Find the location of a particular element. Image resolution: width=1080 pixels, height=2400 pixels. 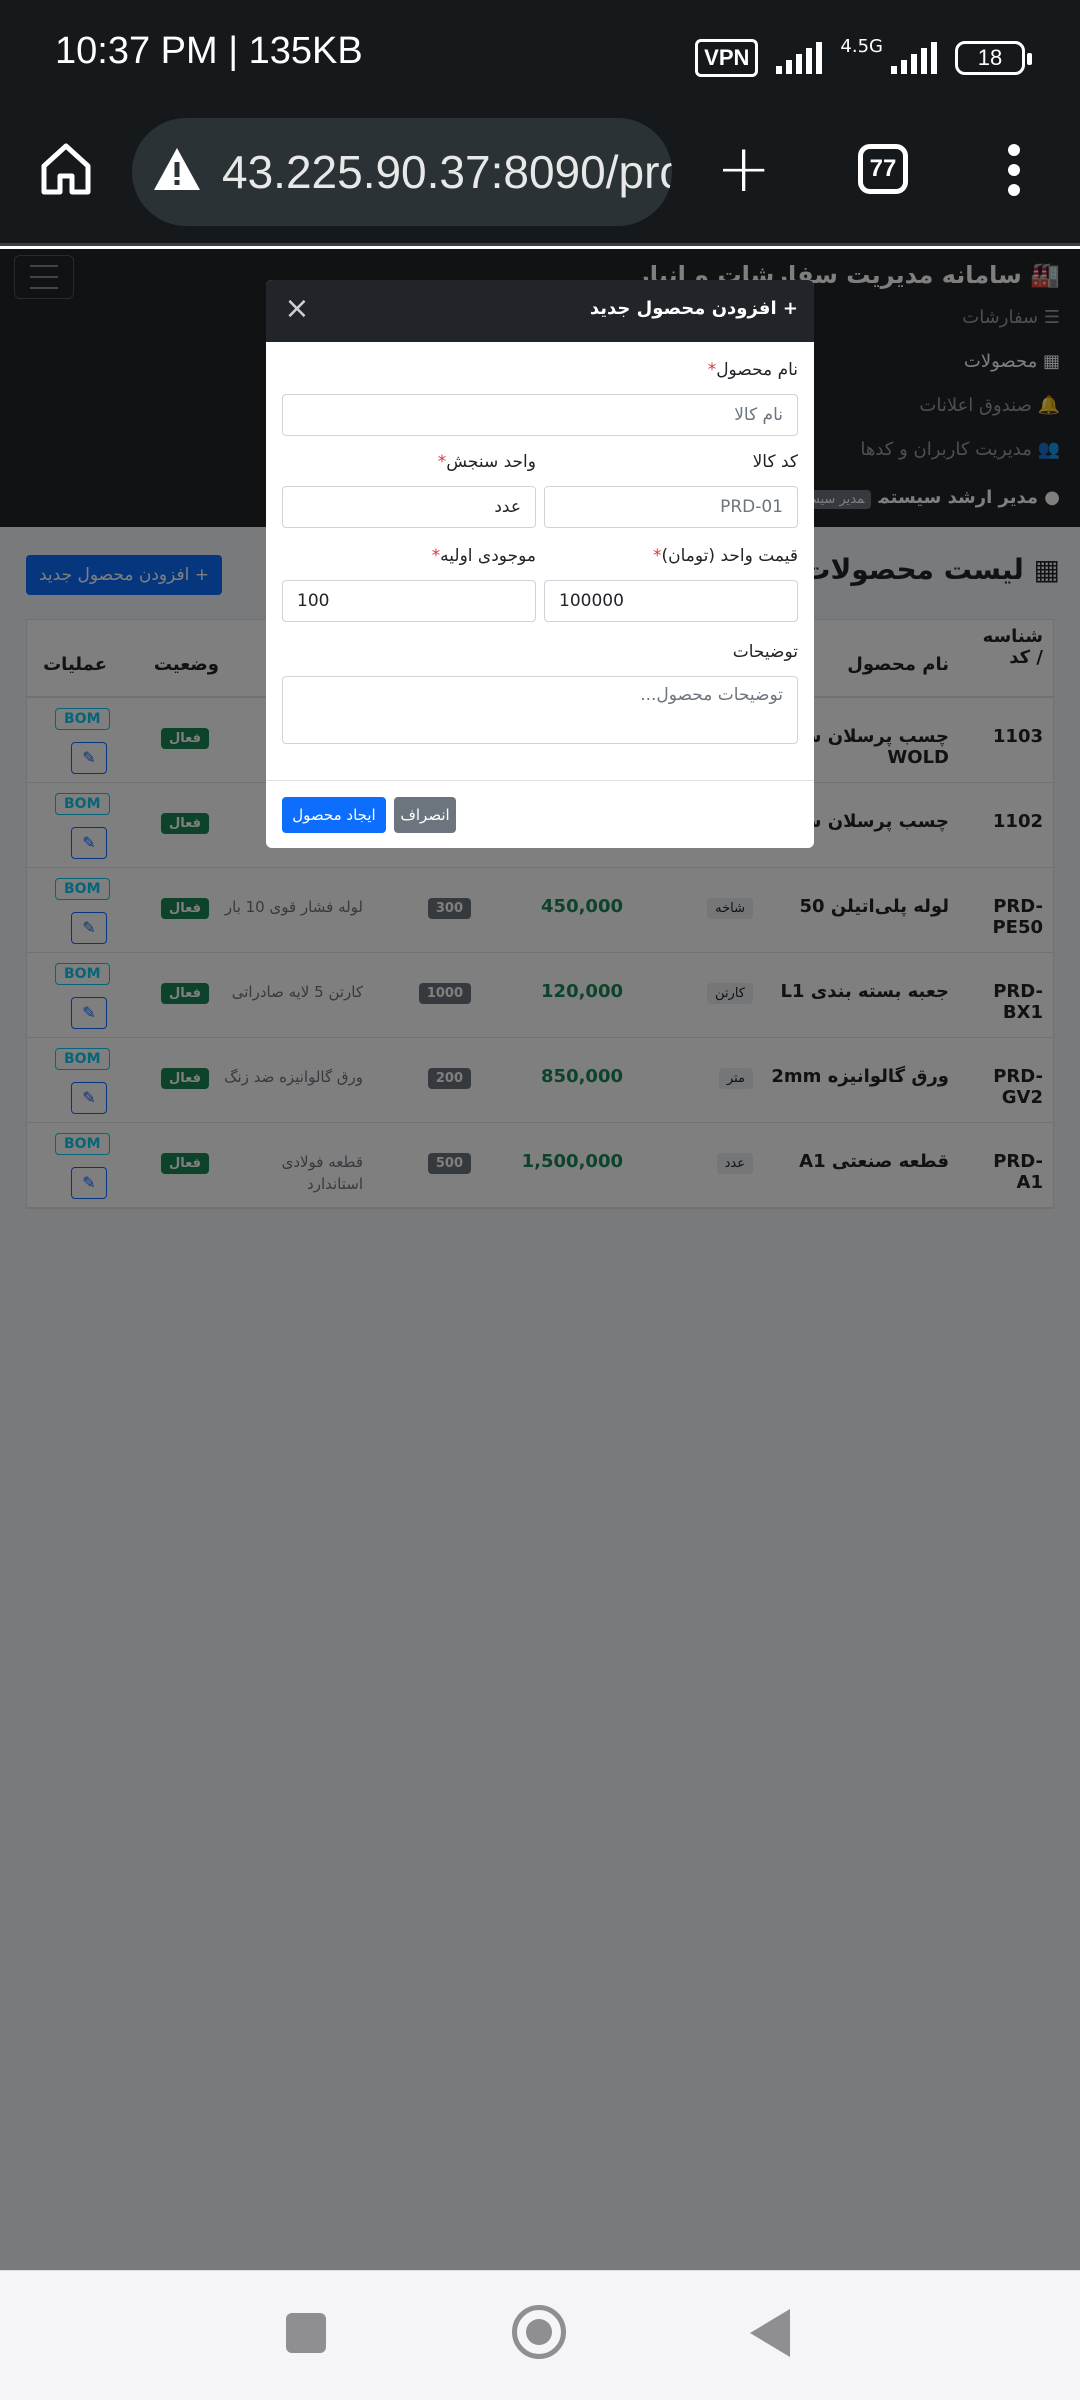

home-icon is located at coordinates (66, 168).